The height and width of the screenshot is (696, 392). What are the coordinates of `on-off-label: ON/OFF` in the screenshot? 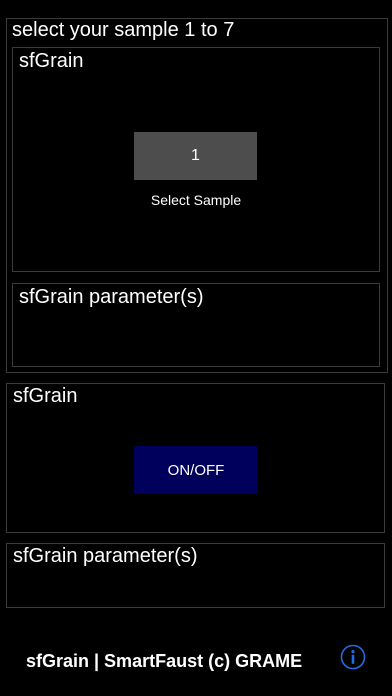 It's located at (196, 470).